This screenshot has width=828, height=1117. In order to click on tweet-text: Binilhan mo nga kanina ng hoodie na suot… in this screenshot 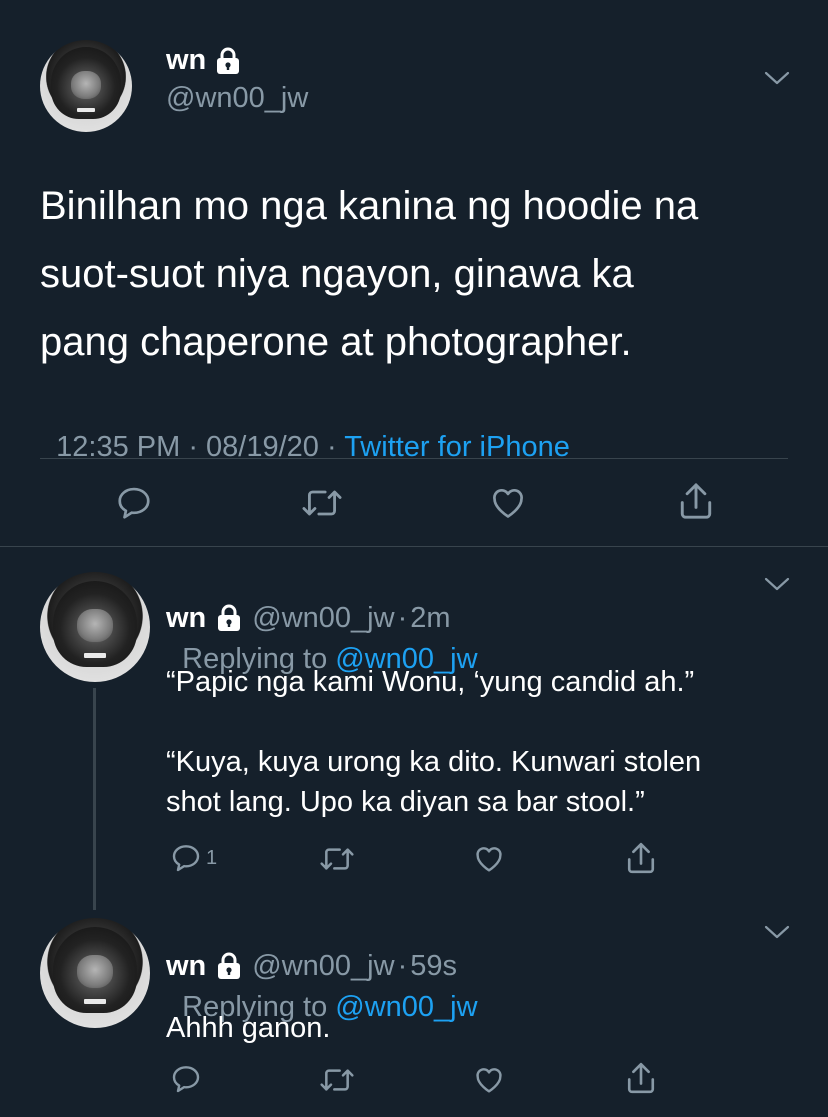, I will do `click(369, 274)`.